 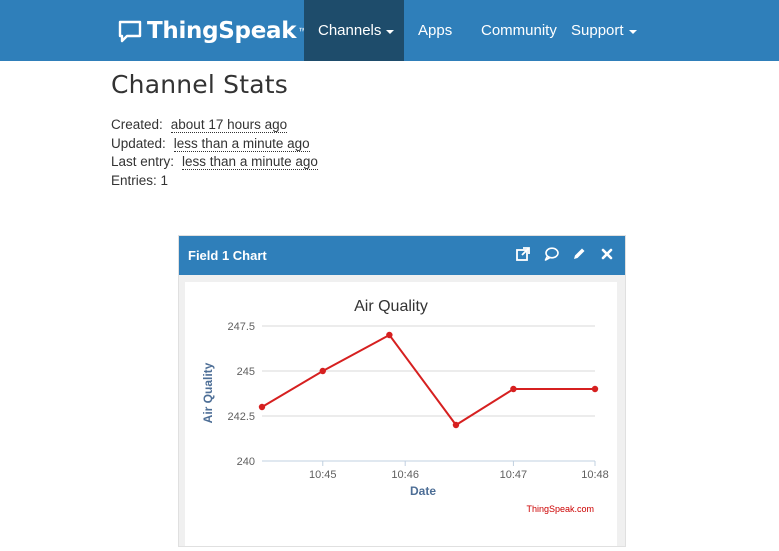 I want to click on brand-name: ThingSpeak, so click(x=222, y=31).